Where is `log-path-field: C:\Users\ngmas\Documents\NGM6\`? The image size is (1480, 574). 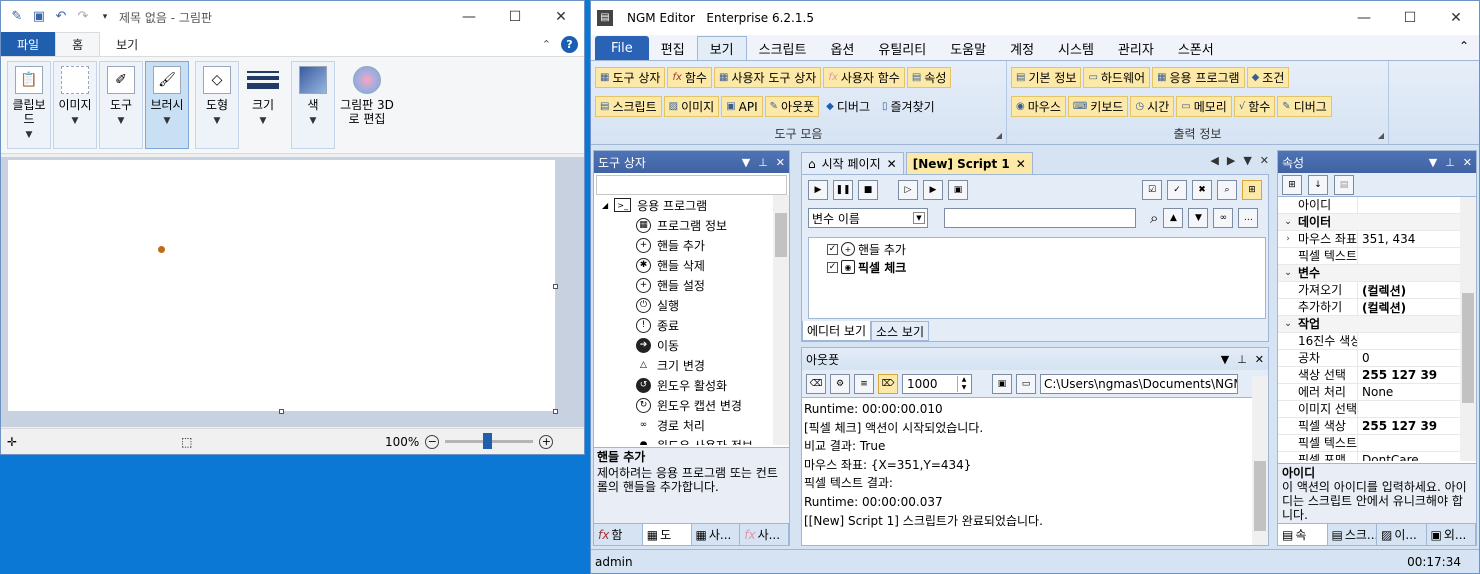
log-path-field: C:\Users\ngmas\Documents\NGM6\ is located at coordinates (1139, 383).